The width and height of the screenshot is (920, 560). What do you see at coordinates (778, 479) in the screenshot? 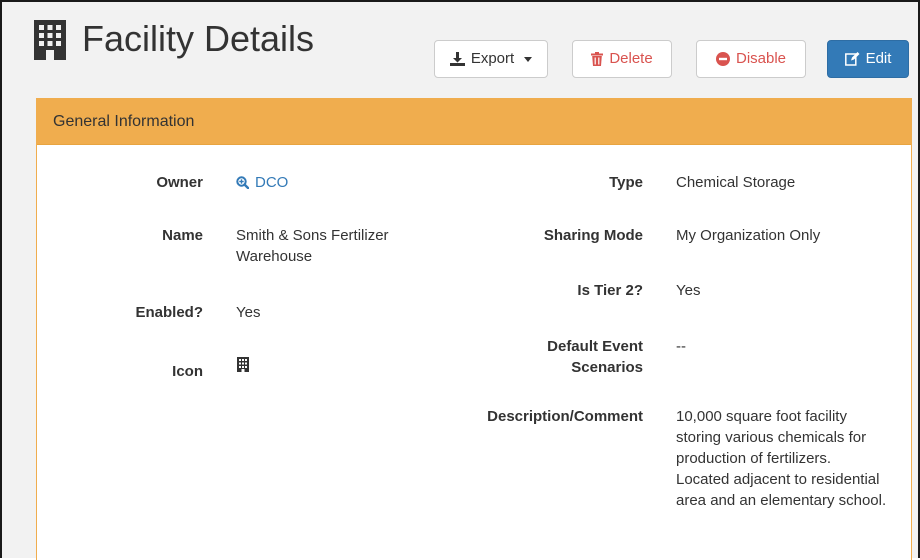
I see `description-line-4: Located adjacent to residential` at bounding box center [778, 479].